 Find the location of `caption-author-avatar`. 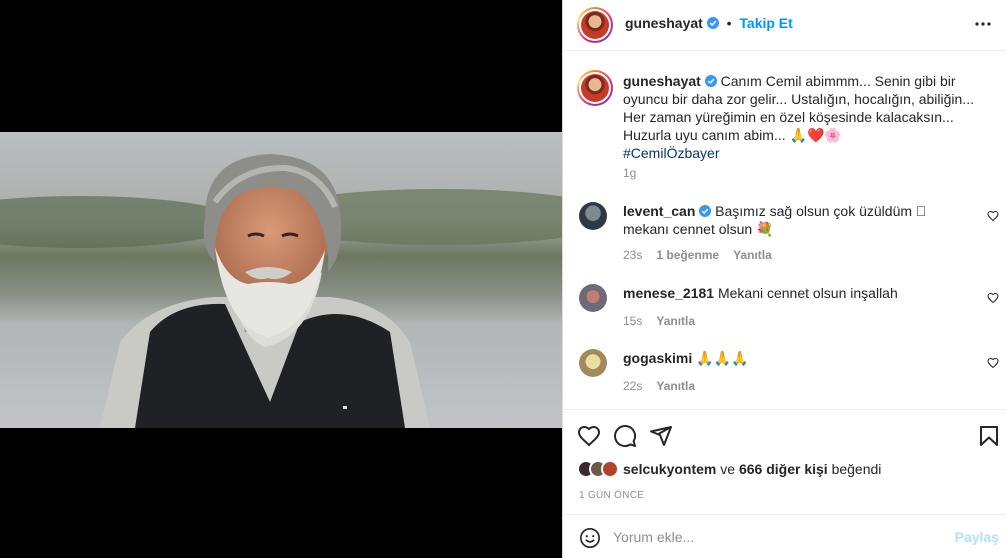

caption-author-avatar is located at coordinates (595, 88).